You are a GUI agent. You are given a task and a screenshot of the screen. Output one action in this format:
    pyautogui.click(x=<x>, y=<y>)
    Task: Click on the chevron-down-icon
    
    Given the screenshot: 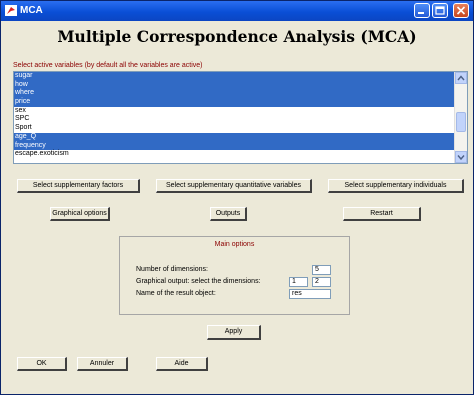 What is the action you would take?
    pyautogui.click(x=461, y=158)
    